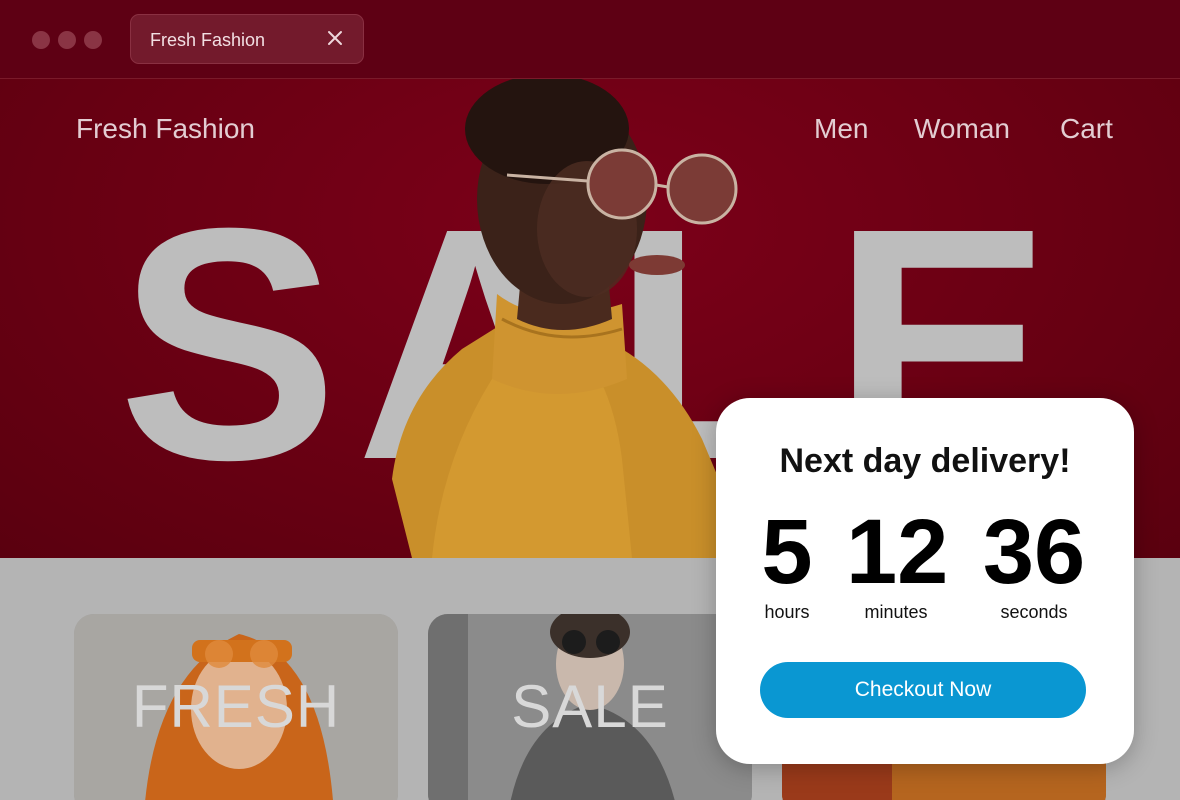 The image size is (1180, 800). What do you see at coordinates (208, 40) in the screenshot?
I see `tab-title: Fresh Fashion` at bounding box center [208, 40].